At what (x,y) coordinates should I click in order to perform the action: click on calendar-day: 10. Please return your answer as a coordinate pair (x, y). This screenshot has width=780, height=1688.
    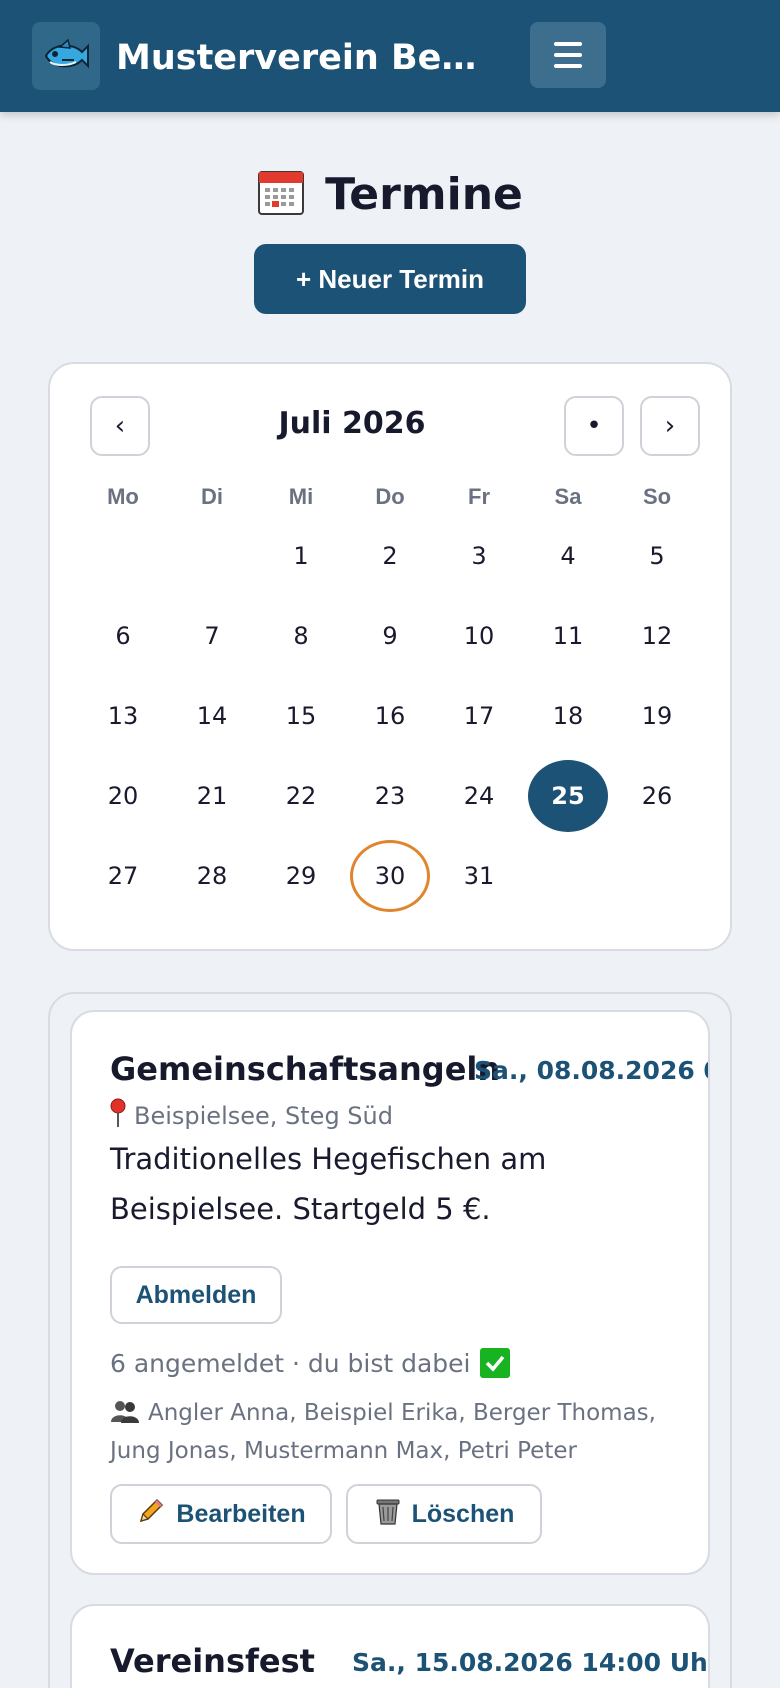
    Looking at the image, I should click on (479, 636).